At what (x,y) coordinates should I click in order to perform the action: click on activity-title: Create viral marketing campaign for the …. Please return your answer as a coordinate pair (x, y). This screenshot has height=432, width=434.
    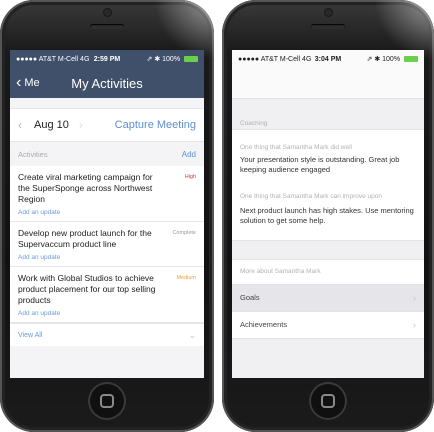
    Looking at the image, I should click on (85, 188).